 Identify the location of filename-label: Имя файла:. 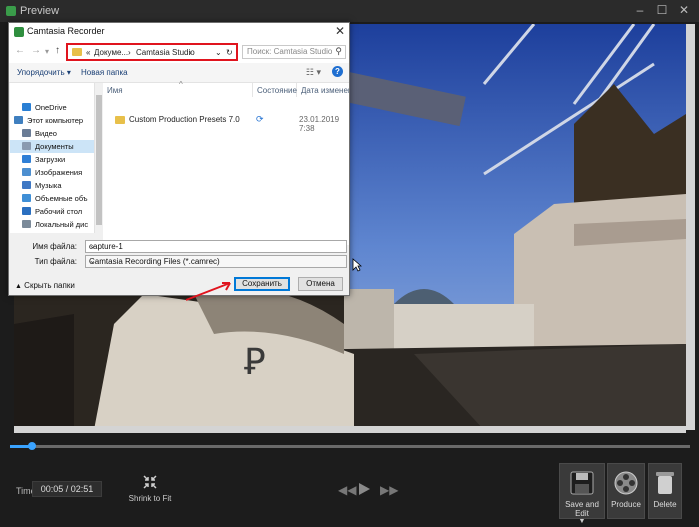
(54, 246).